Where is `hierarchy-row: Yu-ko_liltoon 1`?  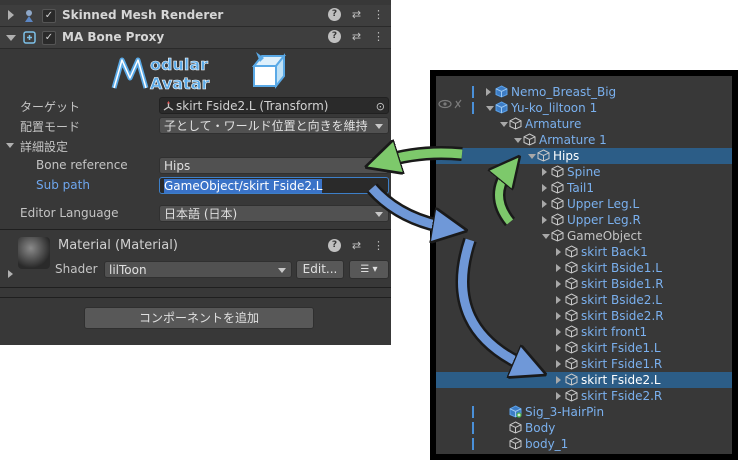 hierarchy-row: Yu-ko_liltoon 1 is located at coordinates (584, 108).